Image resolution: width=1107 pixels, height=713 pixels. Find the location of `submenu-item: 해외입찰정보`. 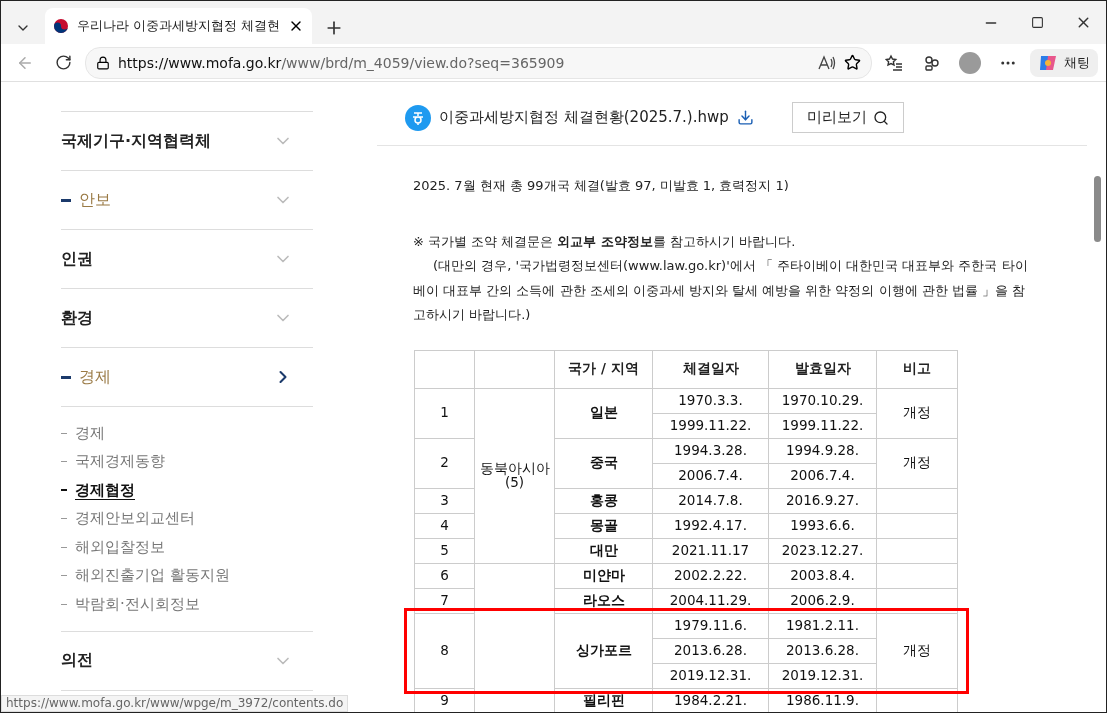

submenu-item: 해외입찰정보 is located at coordinates (187, 547).